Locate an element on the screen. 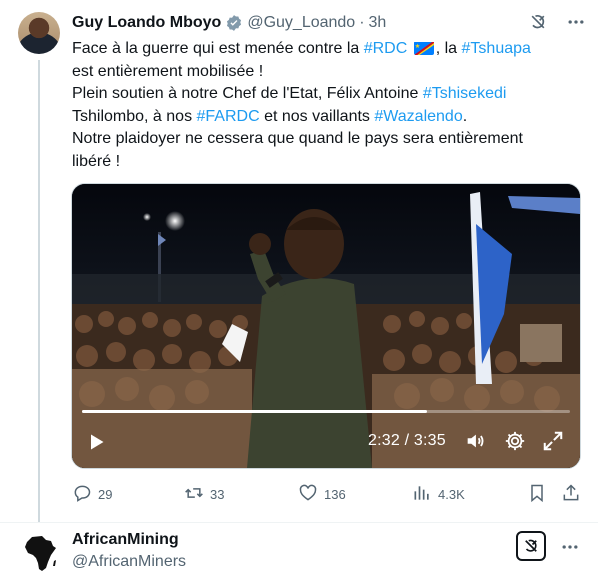 The width and height of the screenshot is (598, 580). text-span: . is located at coordinates (465, 116).